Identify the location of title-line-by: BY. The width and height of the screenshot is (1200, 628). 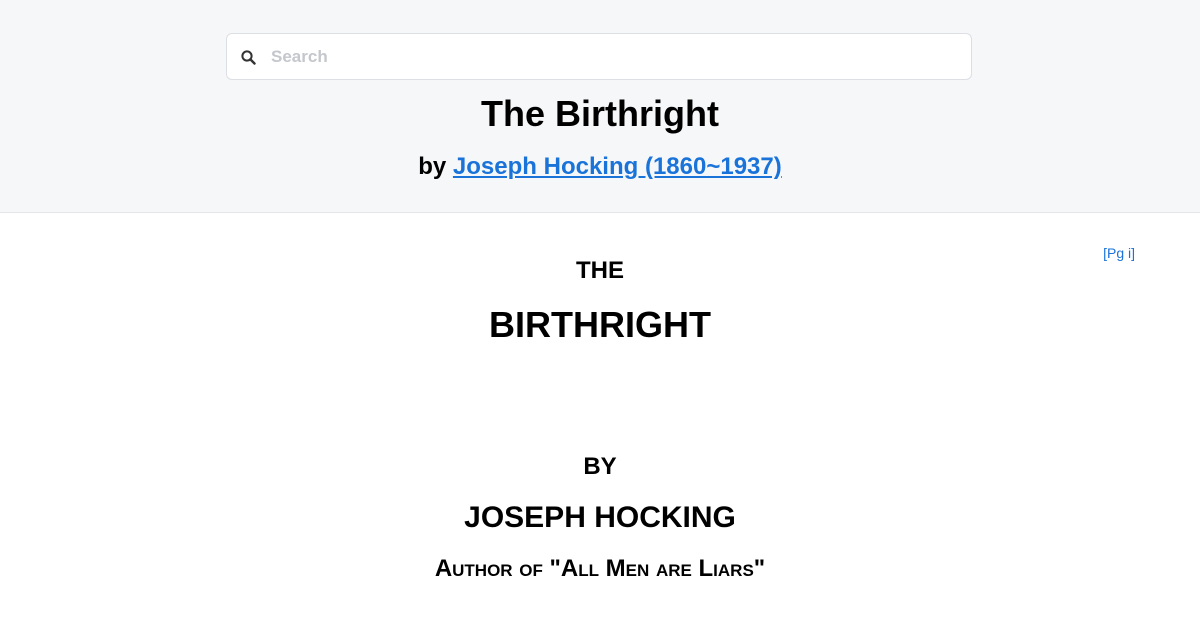
(600, 466).